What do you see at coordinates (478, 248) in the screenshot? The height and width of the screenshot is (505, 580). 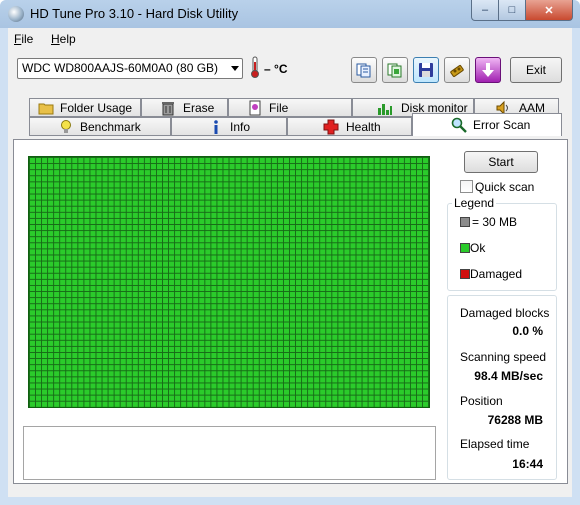 I see `legend-ok-label: Ok` at bounding box center [478, 248].